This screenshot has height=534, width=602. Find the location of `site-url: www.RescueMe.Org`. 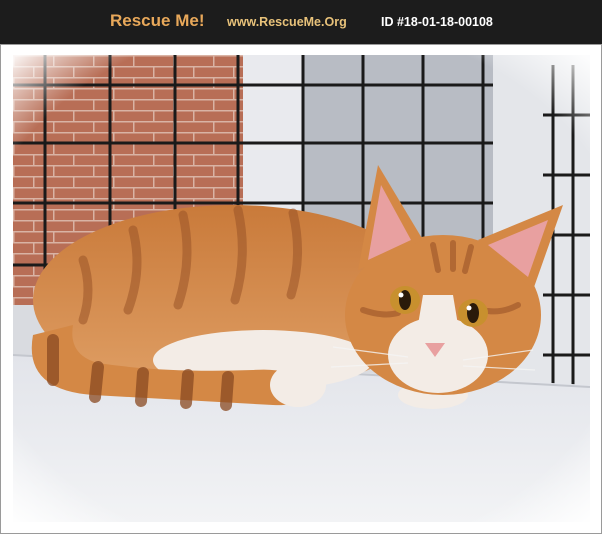

site-url: www.RescueMe.Org is located at coordinates (287, 22).